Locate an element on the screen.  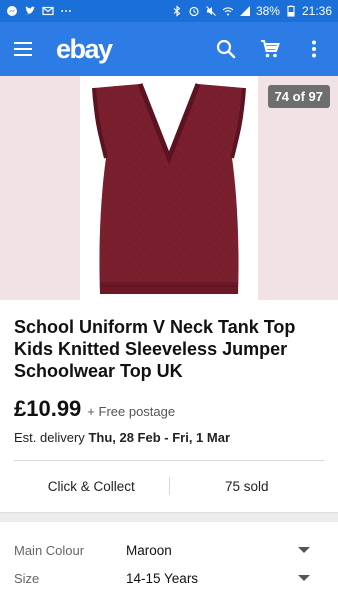
image-counter: 74 of 97 is located at coordinates (298, 96).